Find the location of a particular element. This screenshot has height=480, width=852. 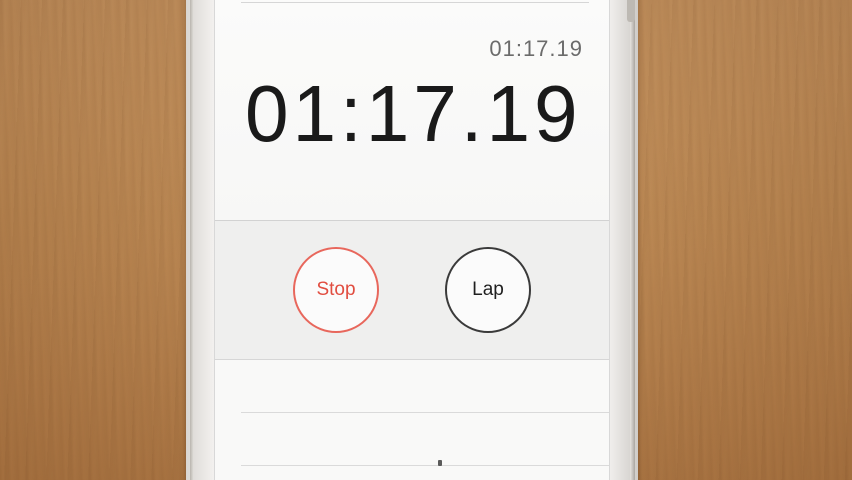

controls-panel: Stop Lap is located at coordinates (412, 290).